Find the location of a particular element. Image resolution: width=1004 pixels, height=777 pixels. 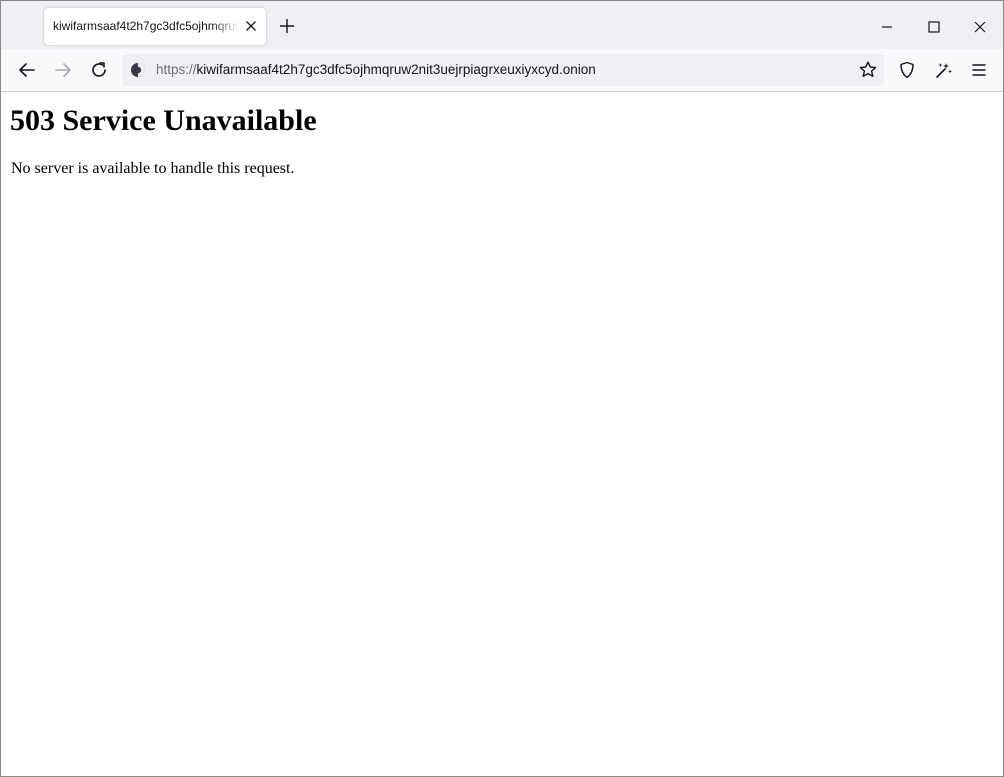

forward-arrow-icon is located at coordinates (63, 70).